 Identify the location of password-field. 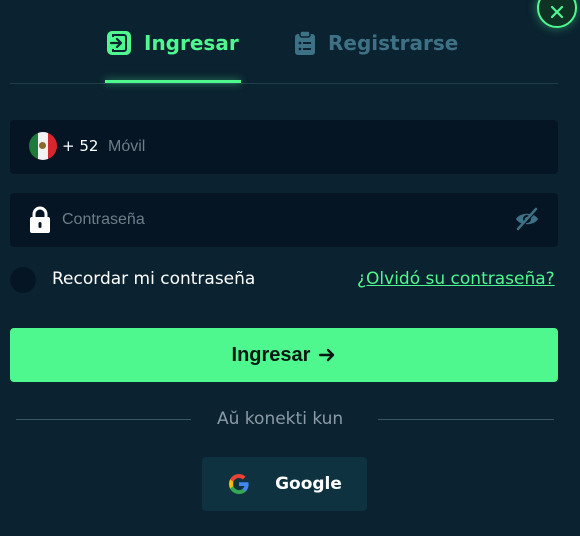
(284, 220).